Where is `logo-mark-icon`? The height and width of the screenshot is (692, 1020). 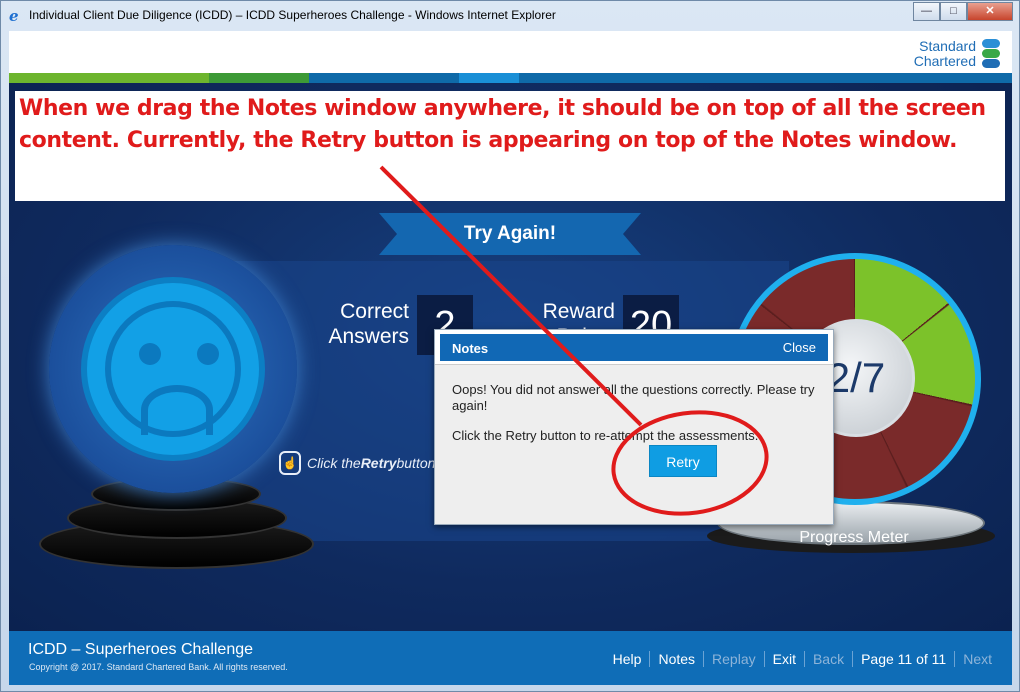 logo-mark-icon is located at coordinates (991, 54).